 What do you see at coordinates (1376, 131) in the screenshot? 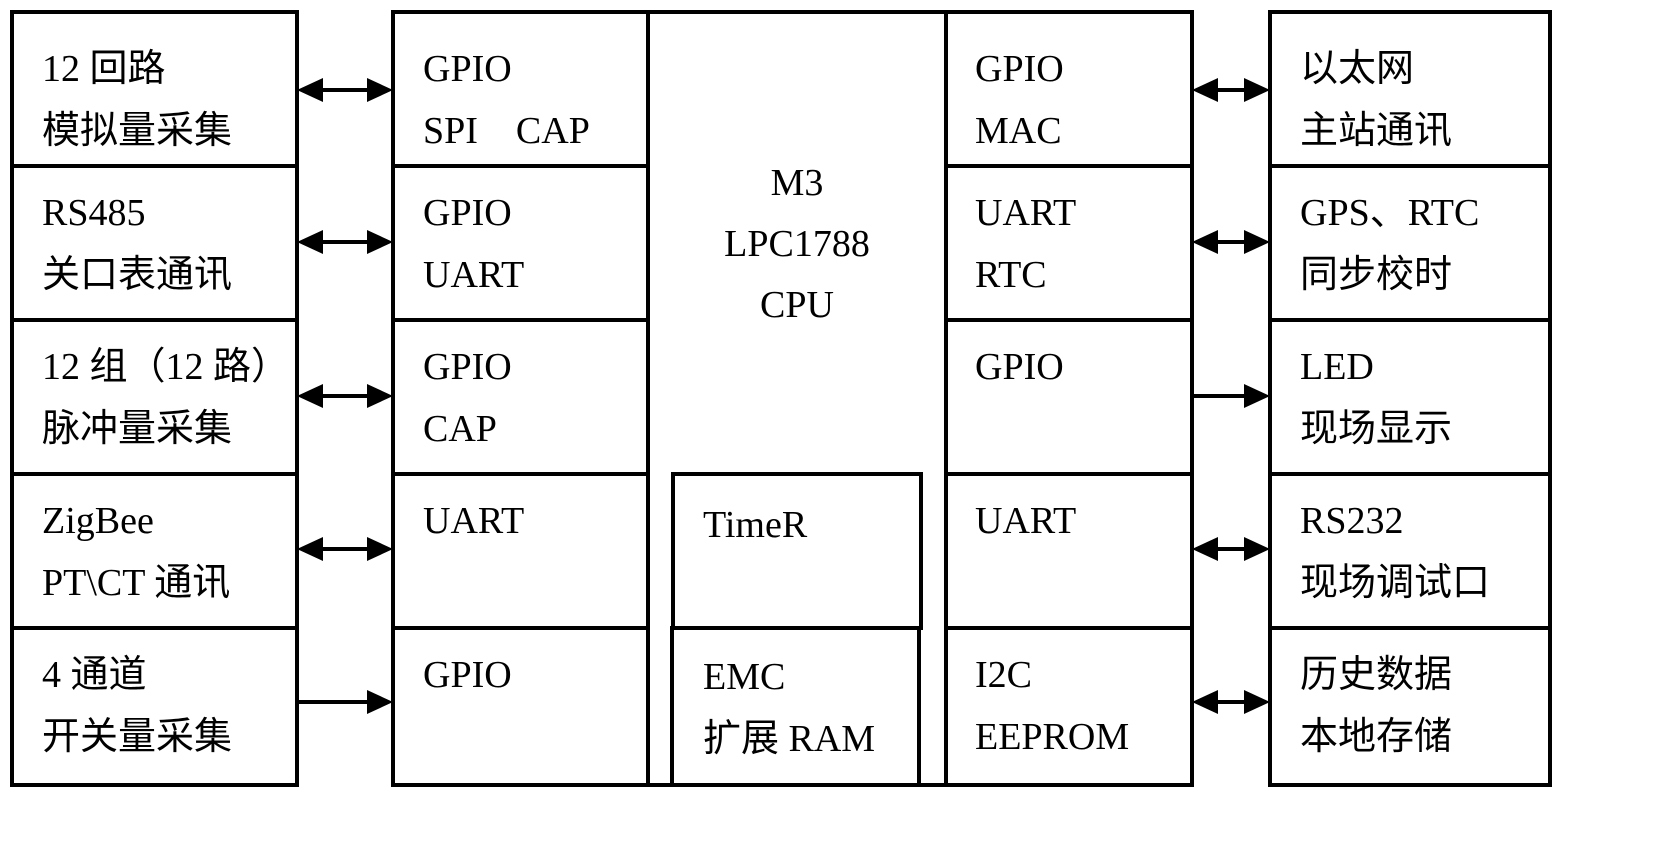
I see `module-label-line2: 主站通讯` at bounding box center [1376, 131].